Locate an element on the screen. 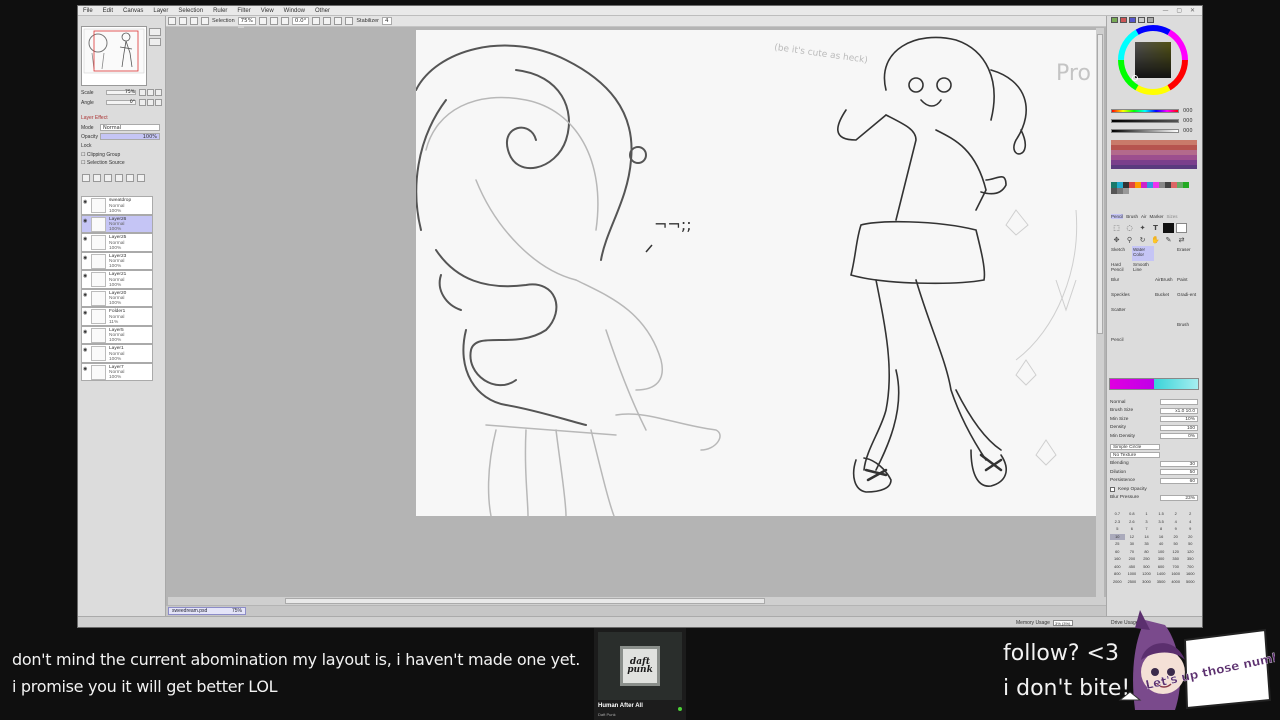 Image resolution: width=1280 pixels, height=720 pixels. tool-tab-brush: Brush is located at coordinates (1132, 216).